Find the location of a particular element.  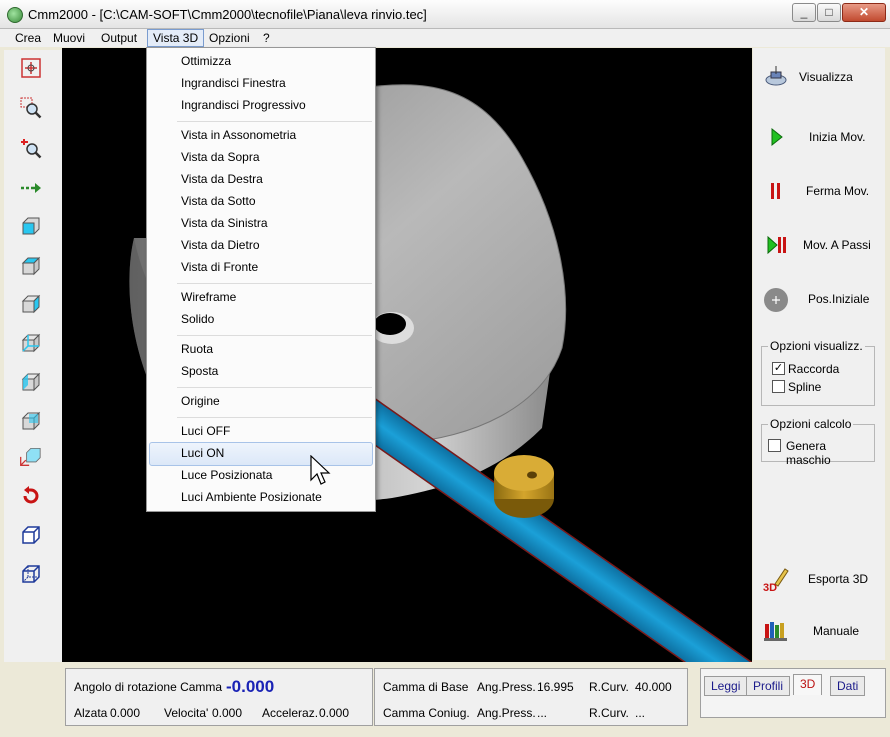

move-arrow-icon is located at coordinates (31, 188).